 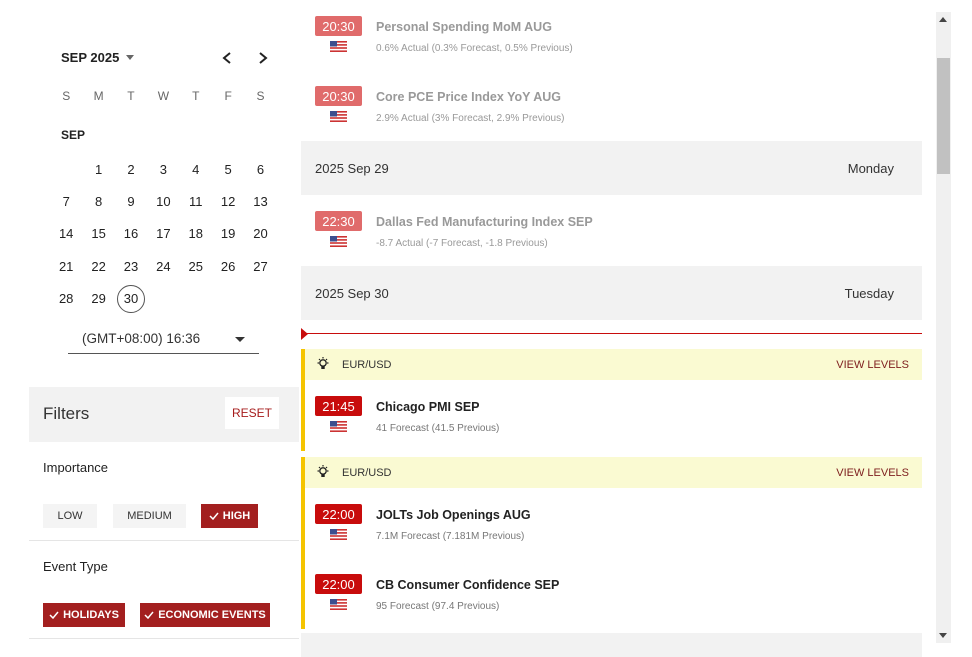 What do you see at coordinates (869, 293) in the screenshot?
I see `weekday-label: Tuesday` at bounding box center [869, 293].